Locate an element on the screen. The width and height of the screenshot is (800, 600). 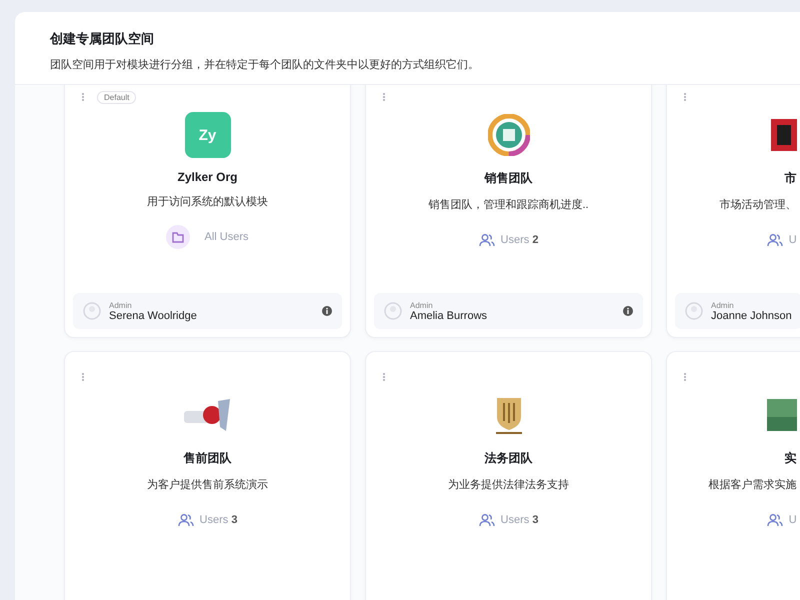
team-name: Zylker Org is located at coordinates (207, 177).